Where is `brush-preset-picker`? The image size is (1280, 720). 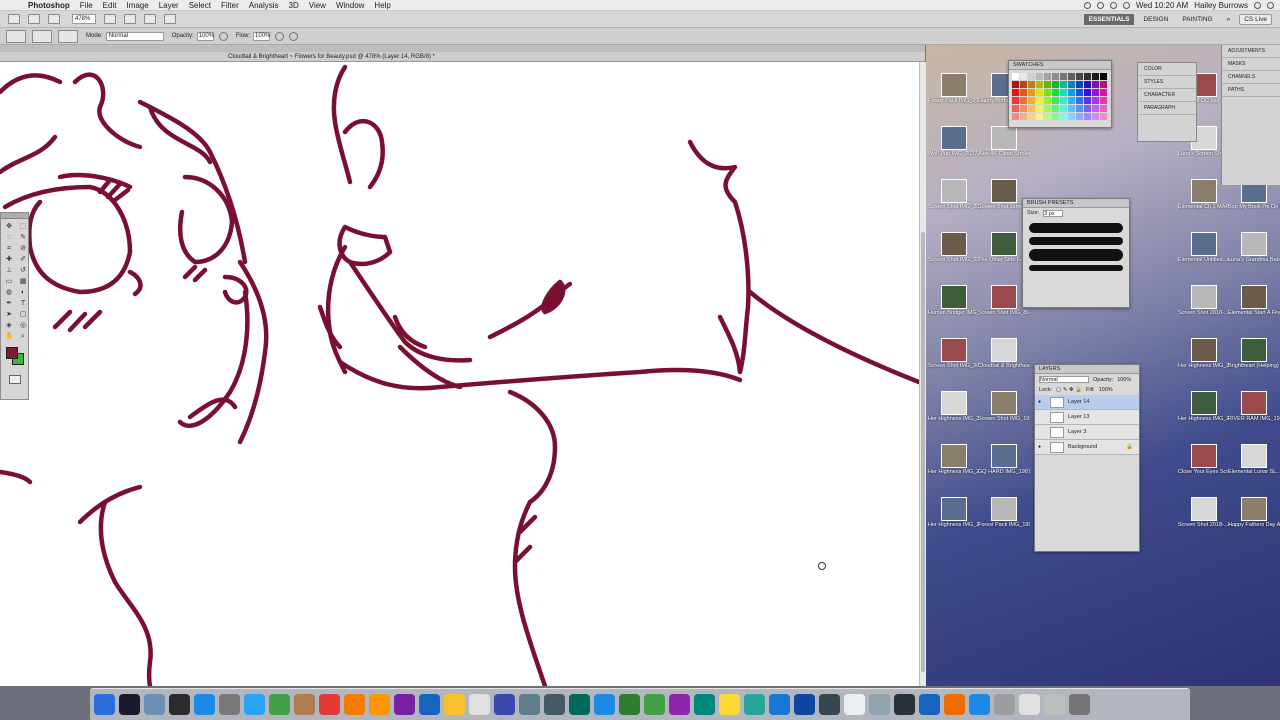
brush-preset-picker is located at coordinates (42, 36).